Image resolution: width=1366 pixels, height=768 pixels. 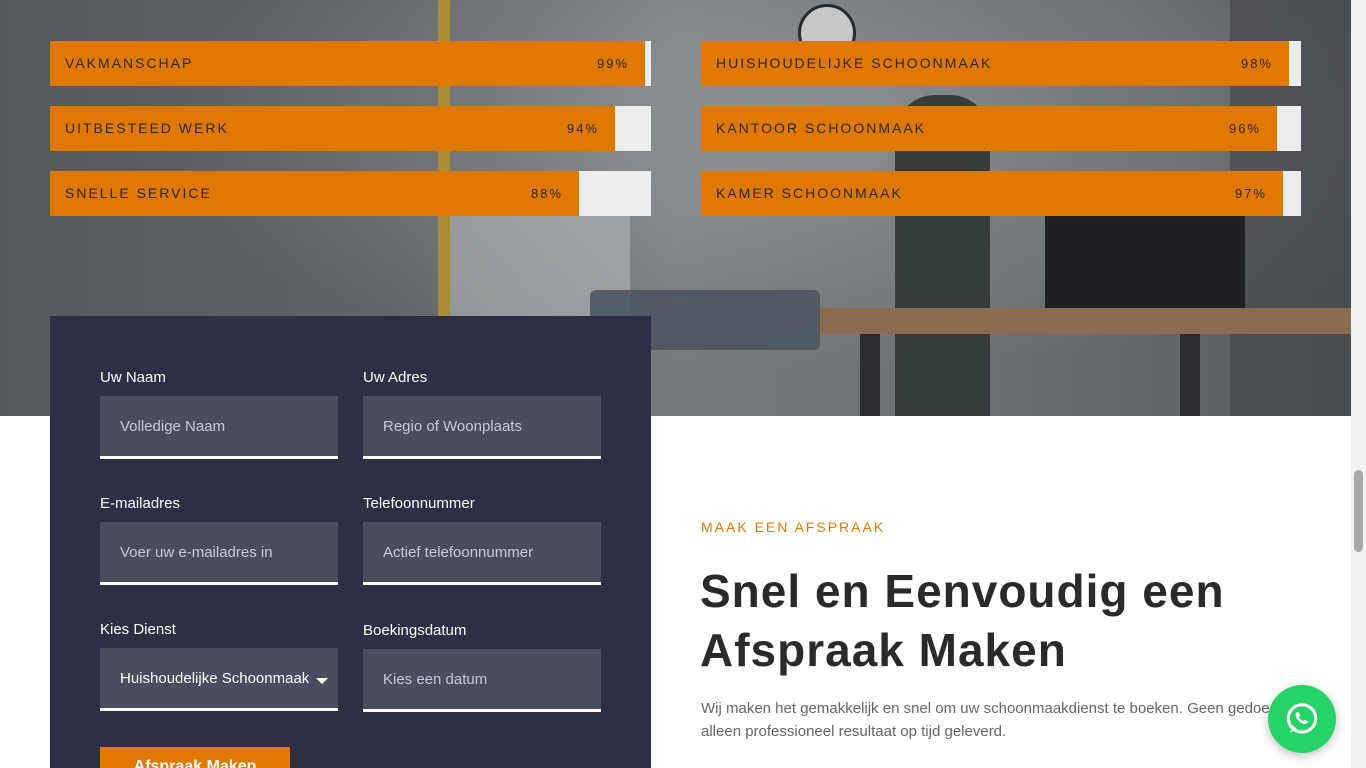 What do you see at coordinates (821, 128) in the screenshot?
I see `skill-bar-label: KANTOOR SCHOONMAAK` at bounding box center [821, 128].